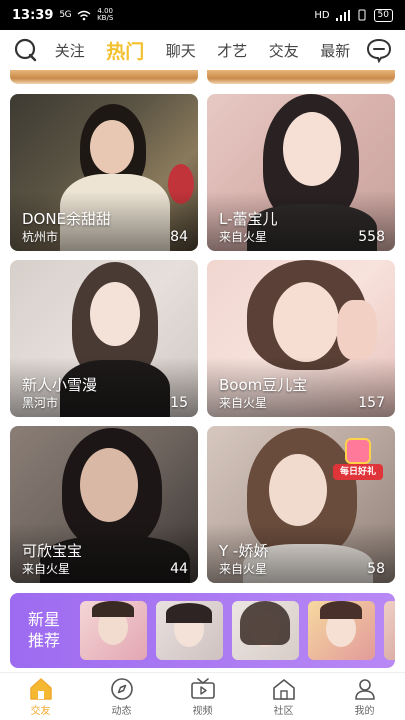  What do you see at coordinates (284, 50) in the screenshot?
I see `tab-dating: 交友` at bounding box center [284, 50].